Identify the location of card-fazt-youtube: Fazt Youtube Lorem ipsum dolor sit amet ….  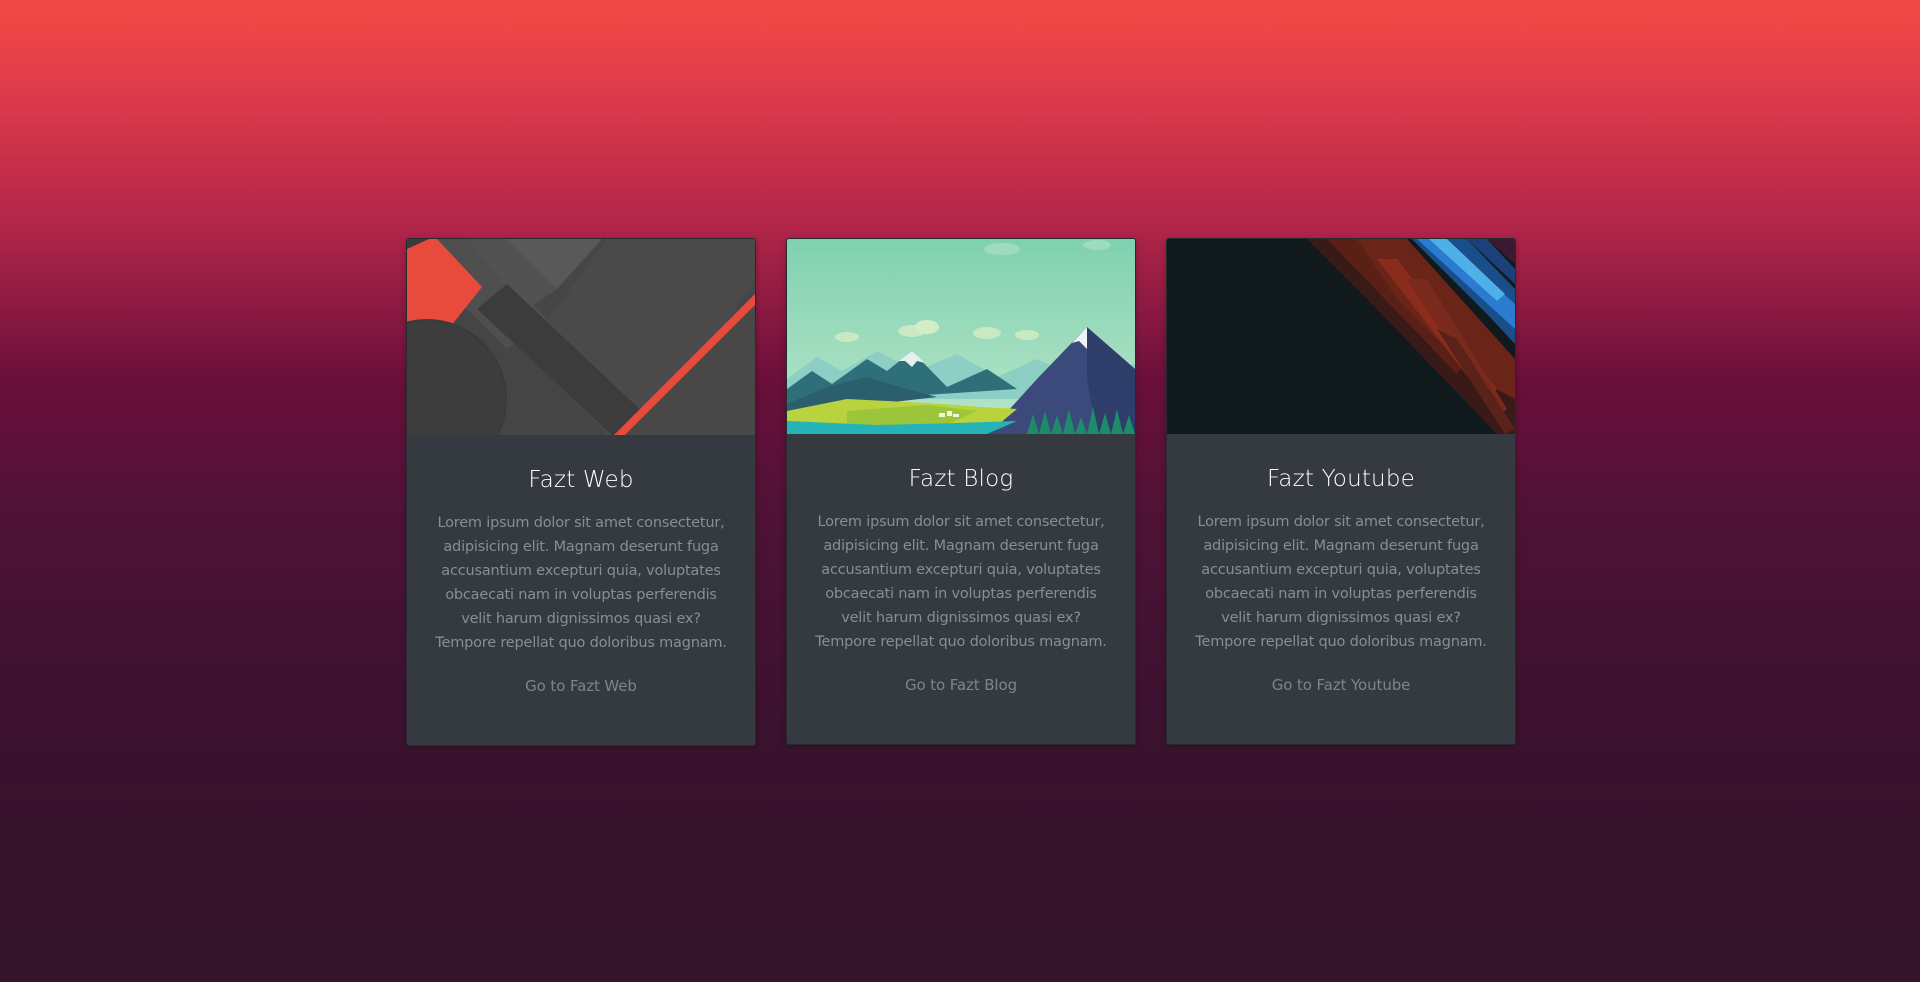
(1341, 491).